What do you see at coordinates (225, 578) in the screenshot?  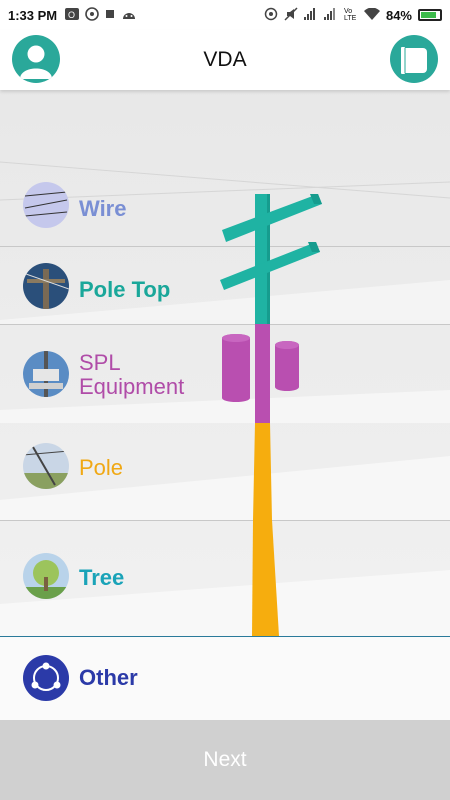 I see `category-row-tree: Tree` at bounding box center [225, 578].